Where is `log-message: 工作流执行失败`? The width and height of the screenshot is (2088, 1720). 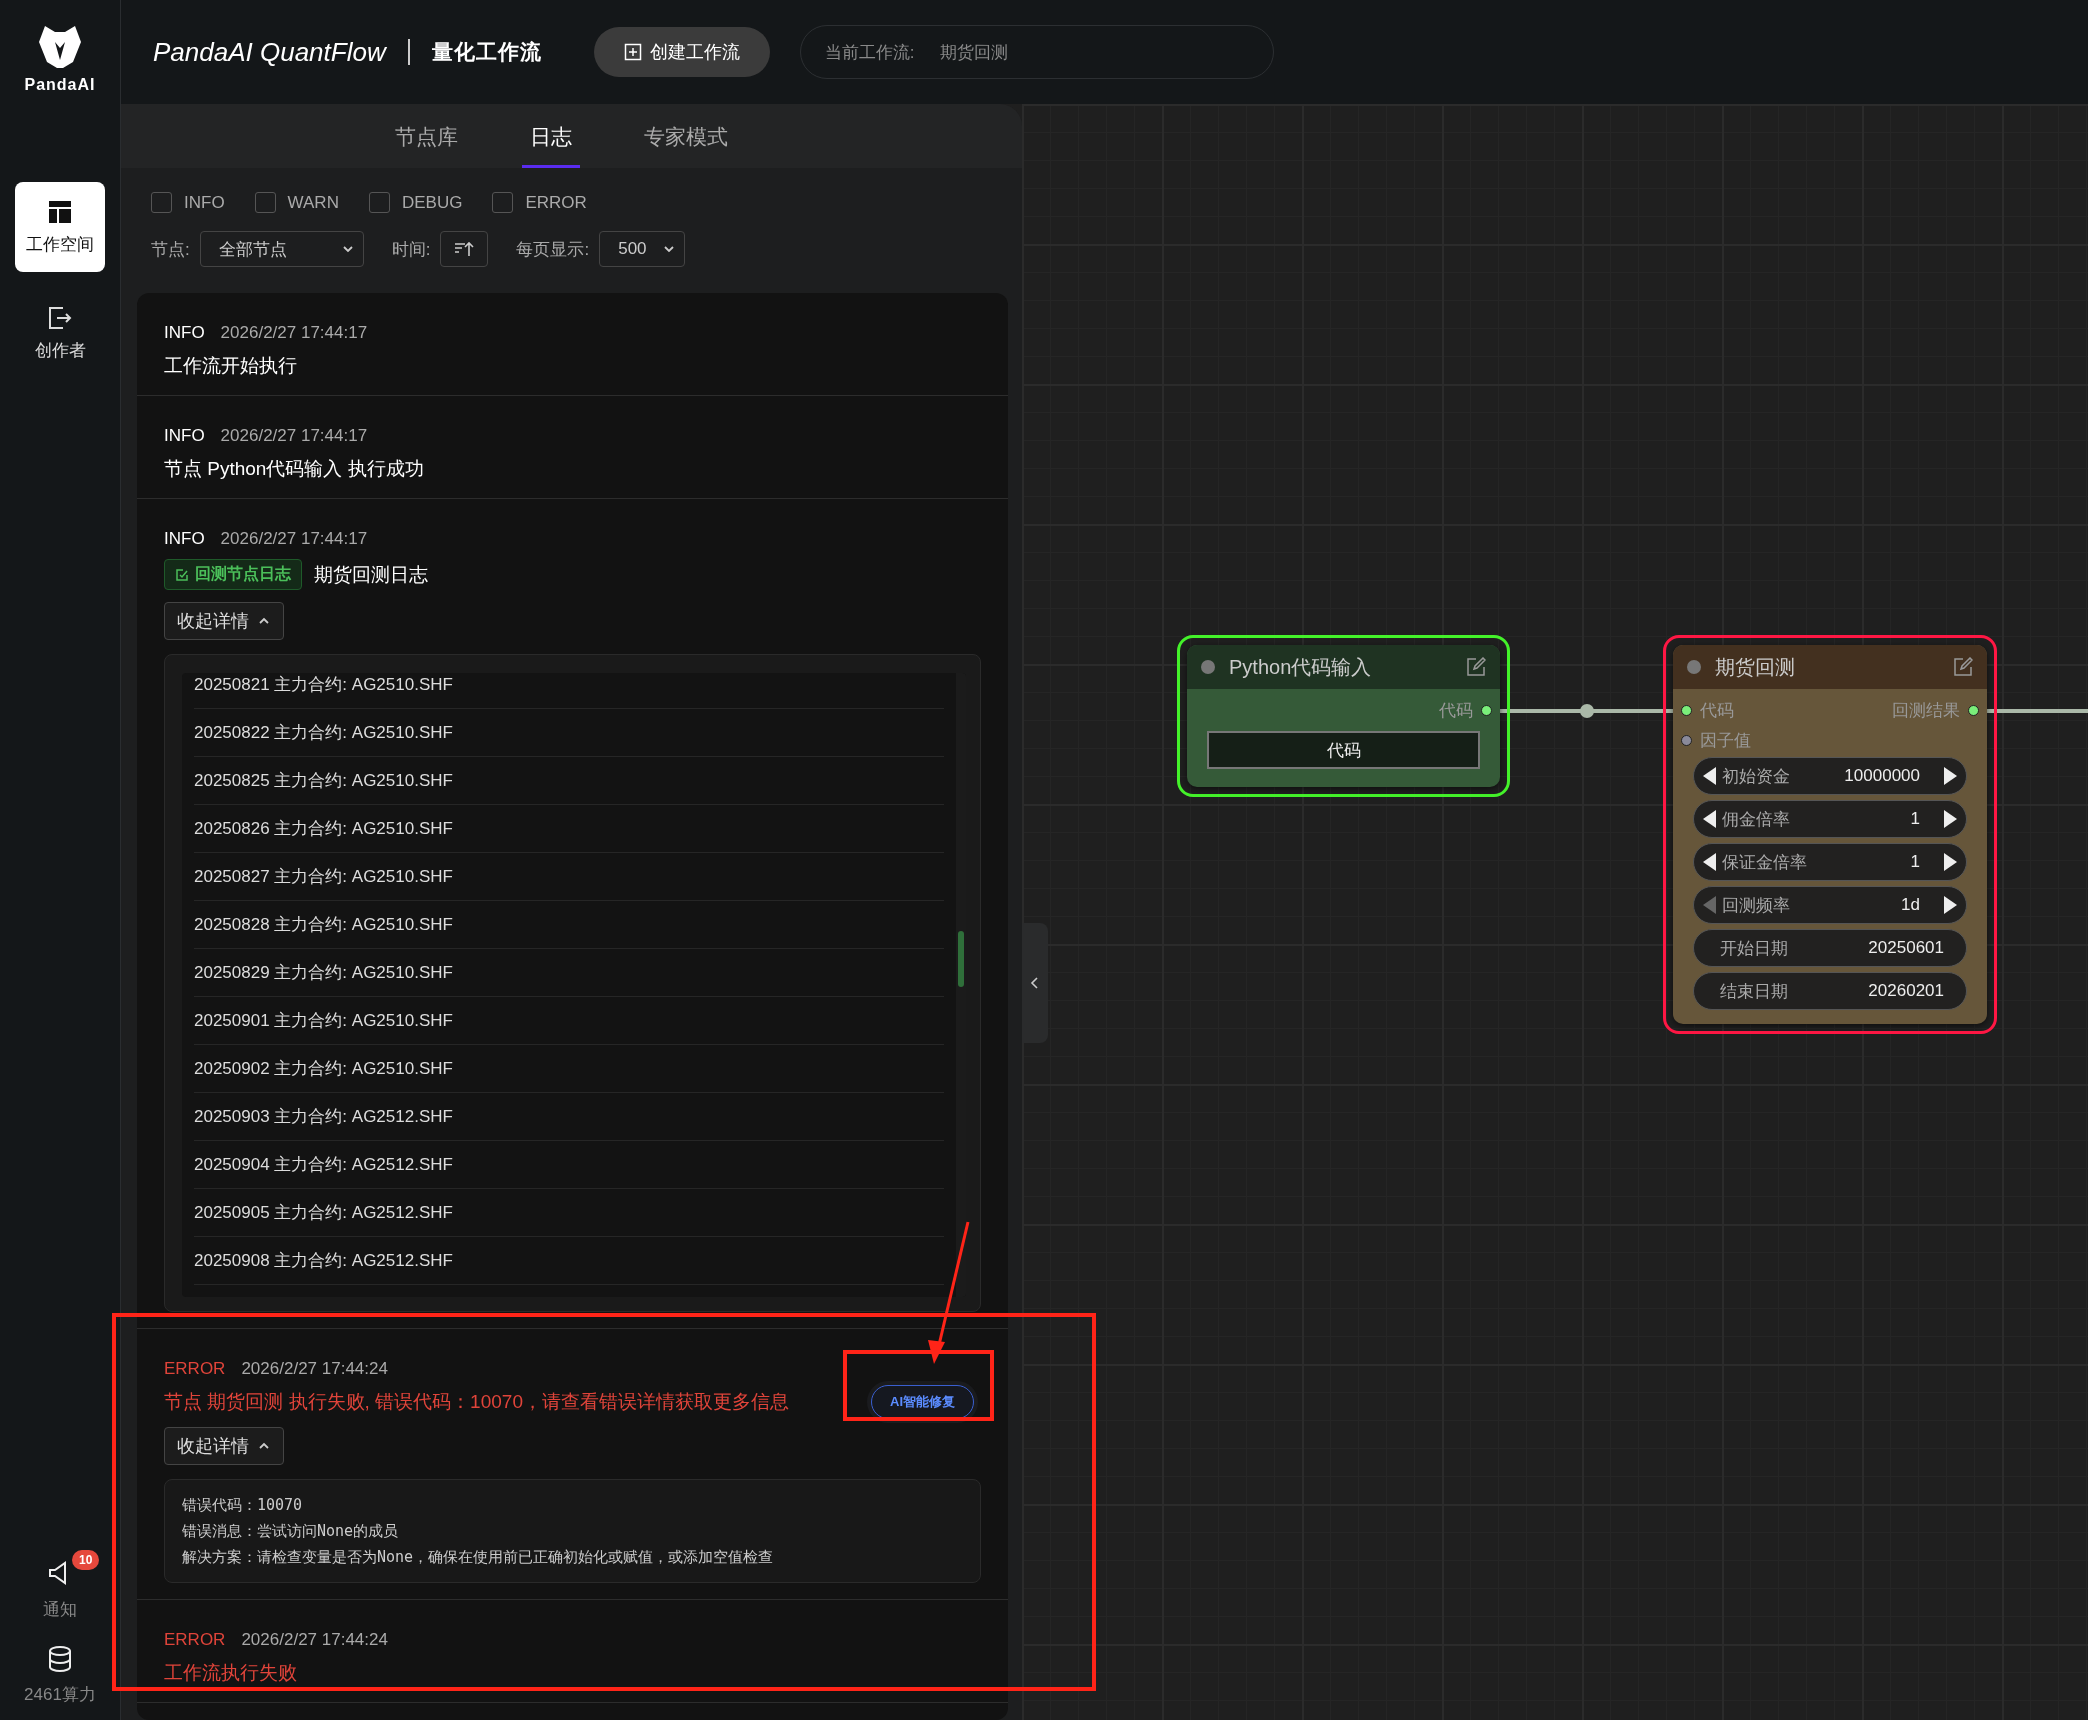
log-message: 工作流执行失败 is located at coordinates (230, 1673).